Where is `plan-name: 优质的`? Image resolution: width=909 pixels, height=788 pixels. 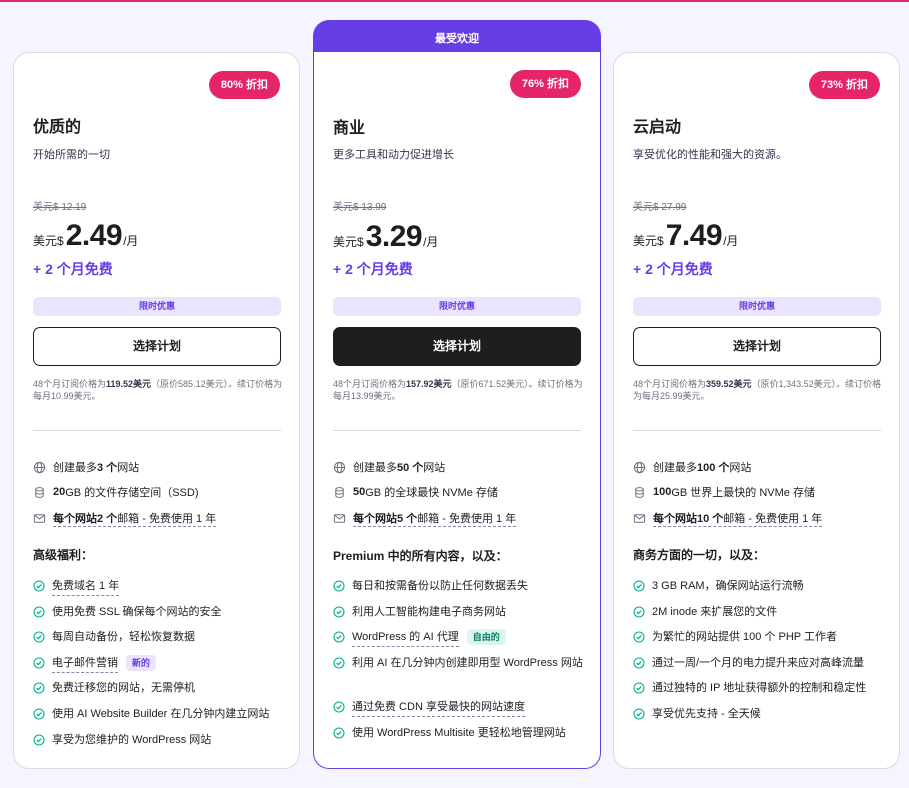 plan-name: 优质的 is located at coordinates (57, 127).